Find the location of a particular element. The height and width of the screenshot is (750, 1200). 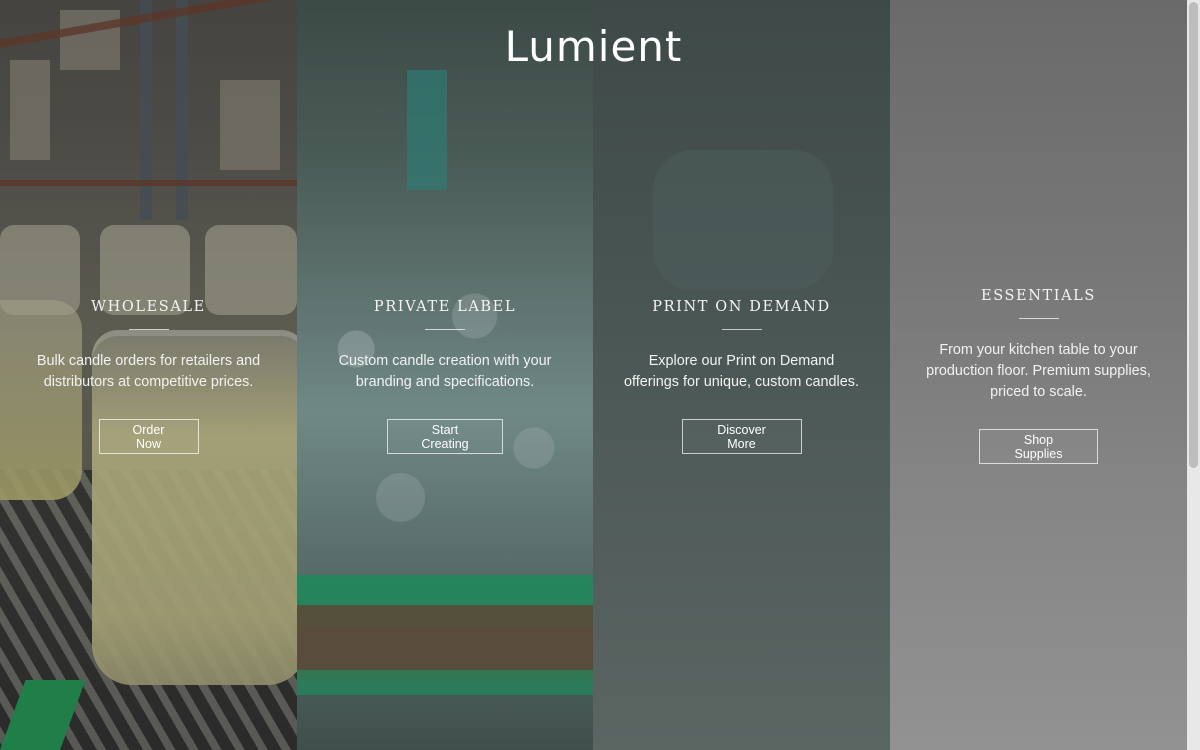

brand-logo: Lumient is located at coordinates (593, 46).